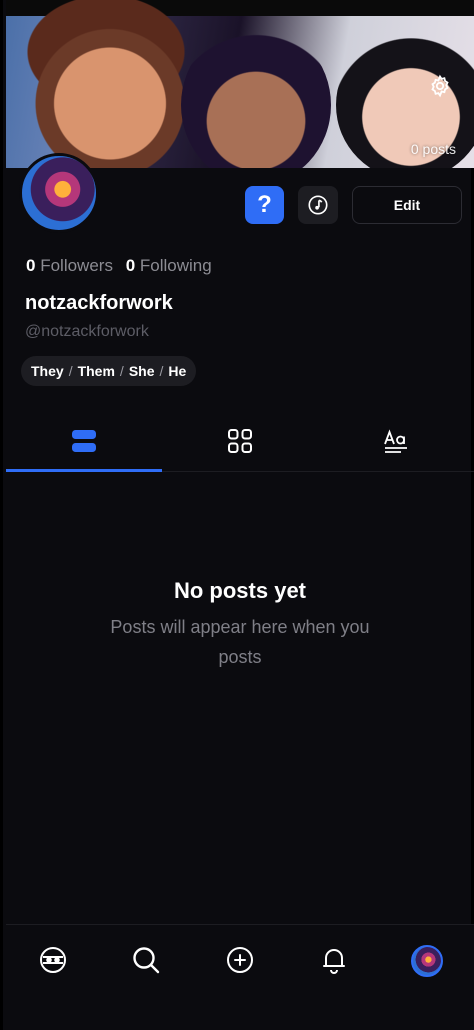  I want to click on settings-gear-icon, so click(440, 86).